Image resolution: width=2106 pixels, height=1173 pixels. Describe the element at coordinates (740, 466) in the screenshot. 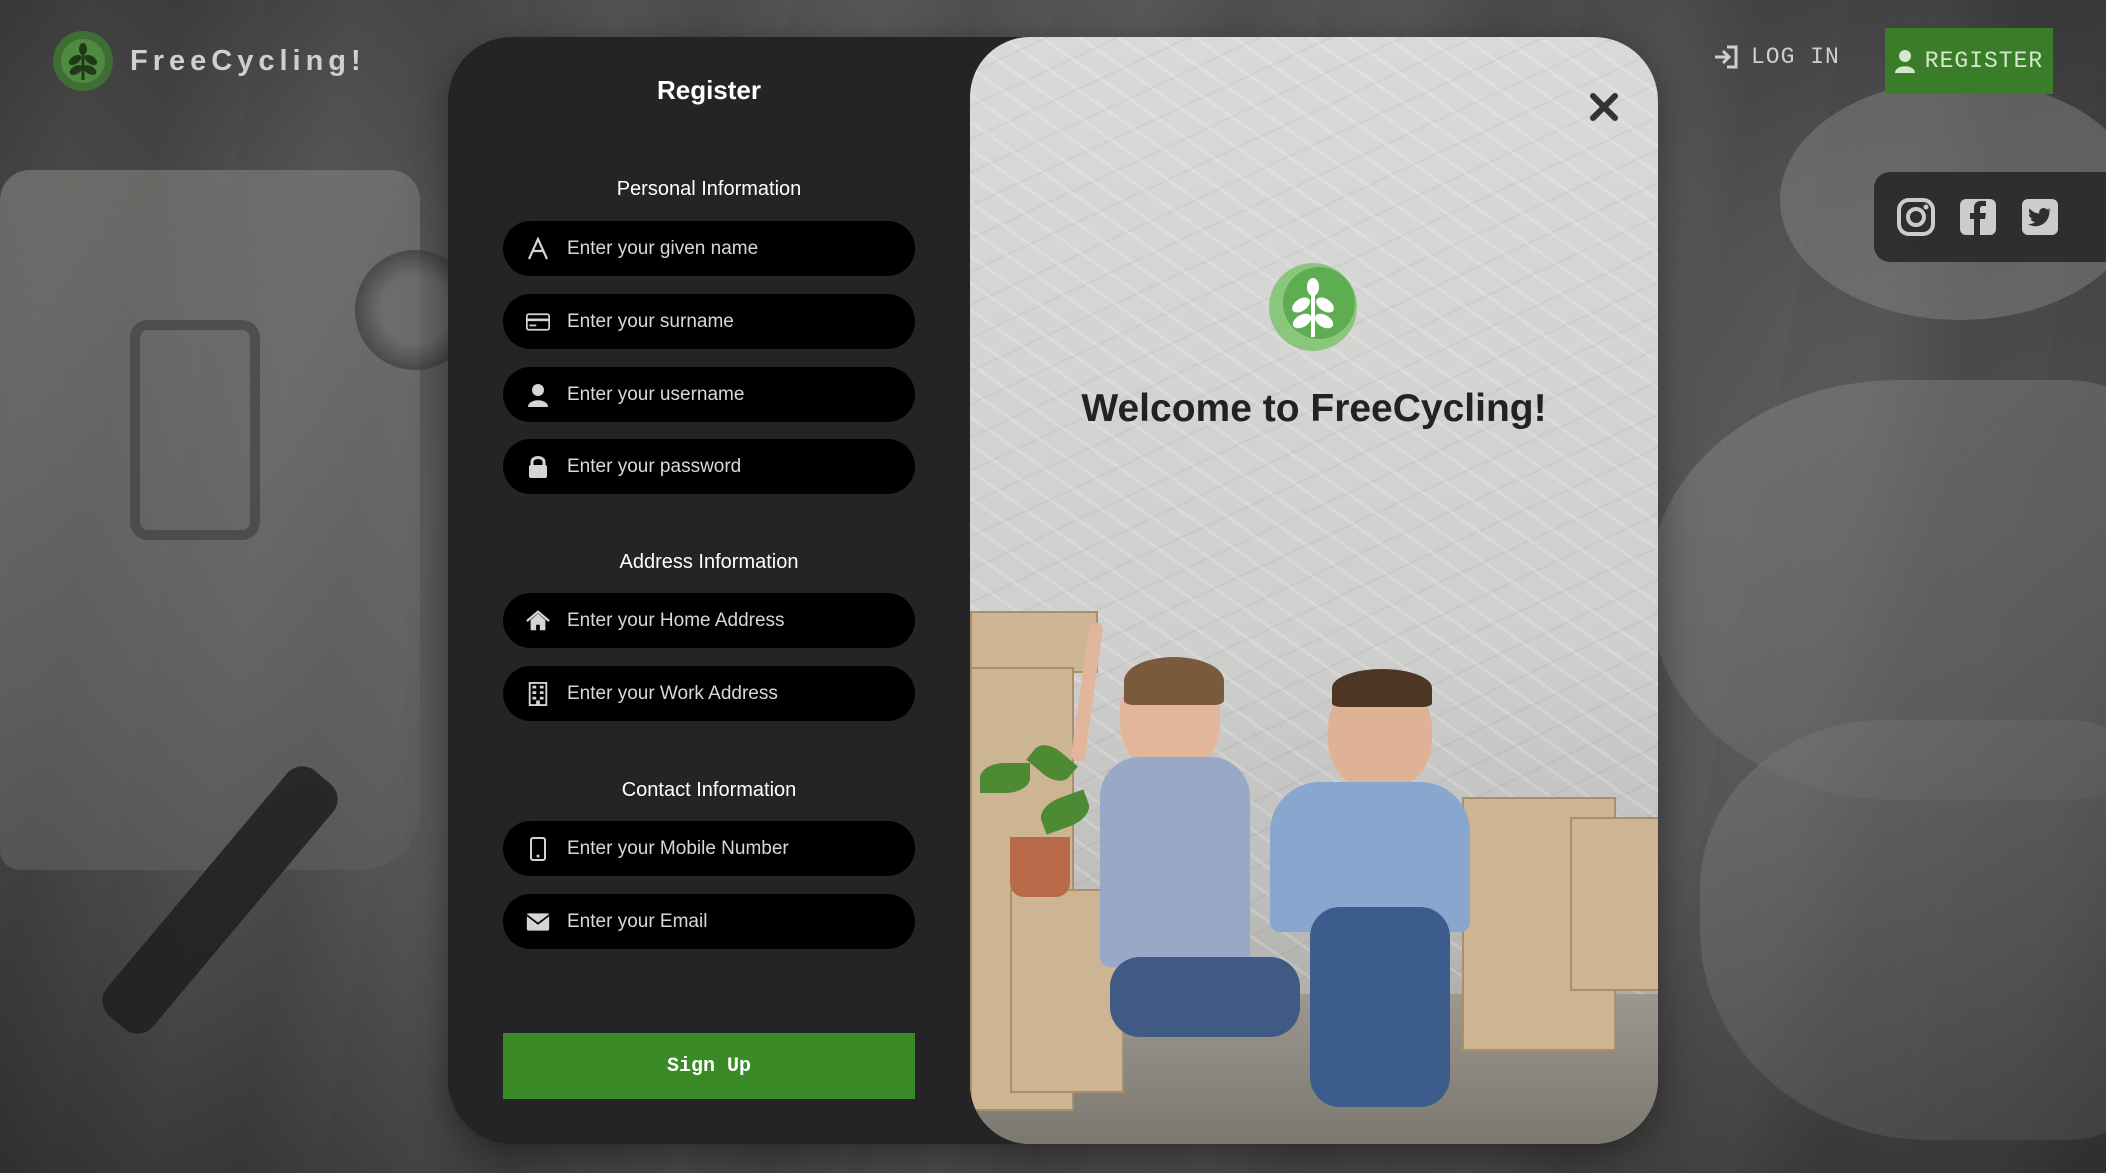

I see `password-input` at that location.